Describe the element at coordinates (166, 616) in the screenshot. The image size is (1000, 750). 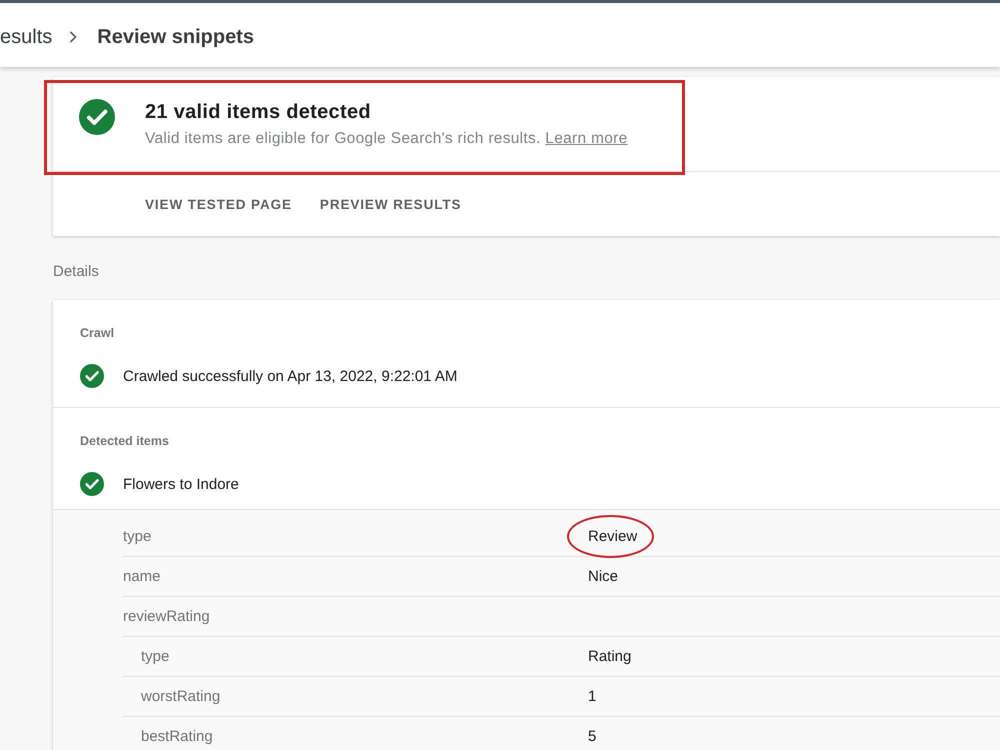
I see `property-name: reviewRating` at that location.